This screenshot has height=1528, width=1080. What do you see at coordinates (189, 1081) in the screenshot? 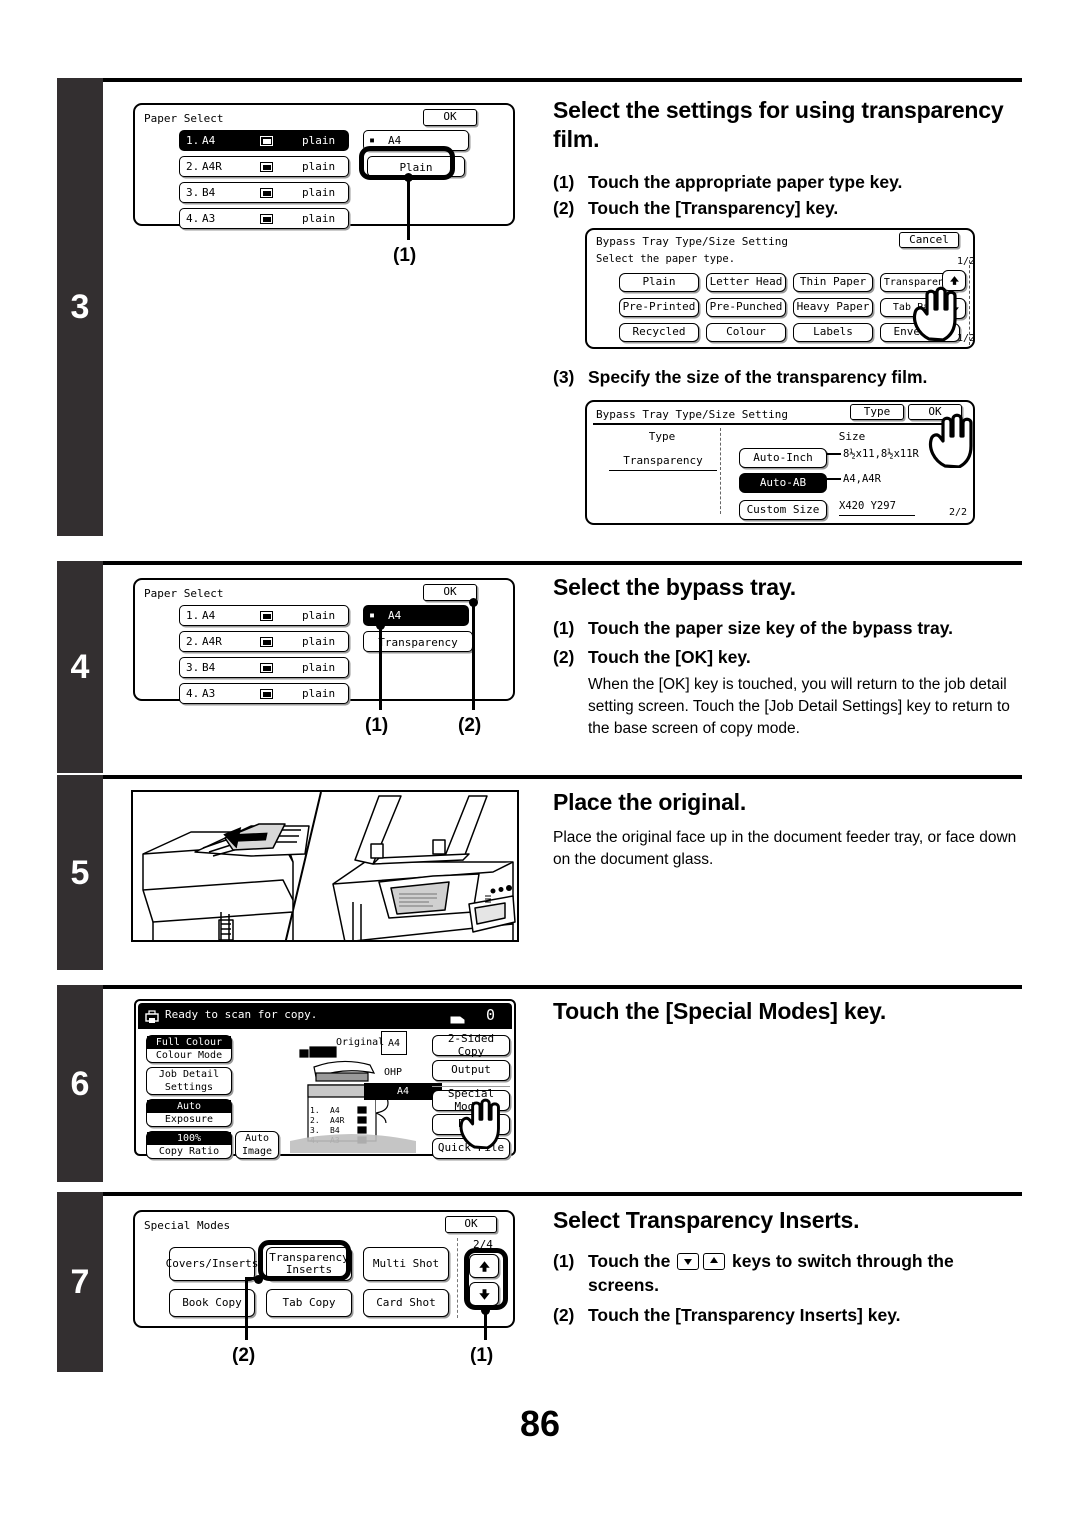
I see `job-detail-settings-key: Job Detail Settings` at bounding box center [189, 1081].